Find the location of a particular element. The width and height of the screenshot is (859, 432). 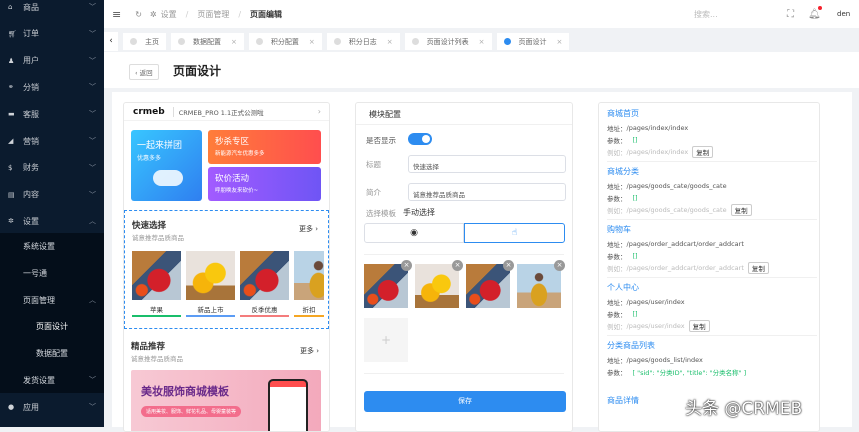

quick-item: 反季优惠 is located at coordinates (264, 285).